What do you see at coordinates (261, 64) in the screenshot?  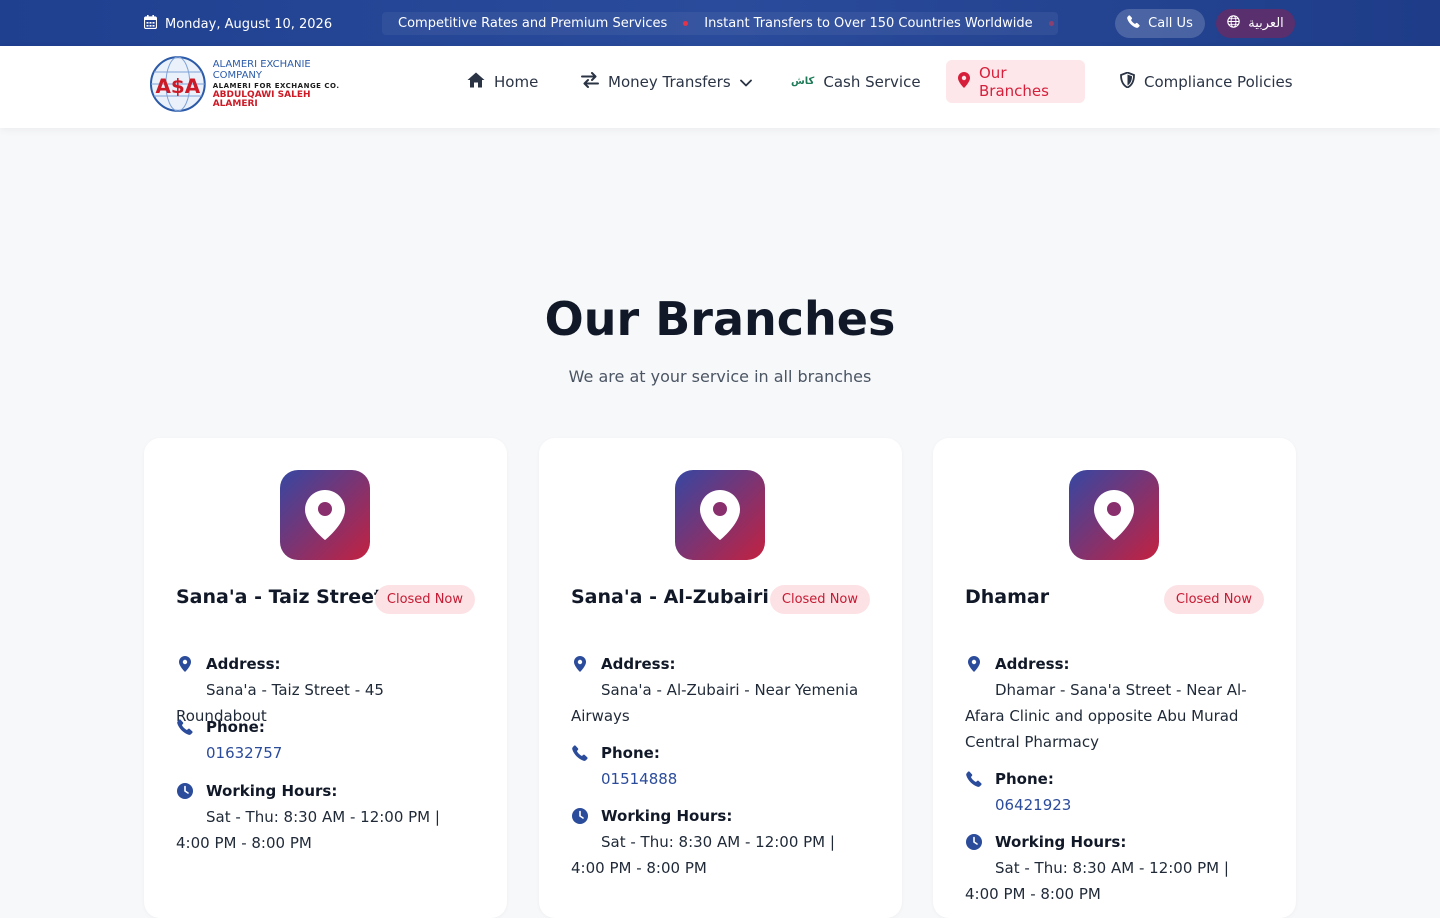 I see `logo-line-1: ALAMERI EXCHANIE` at bounding box center [261, 64].